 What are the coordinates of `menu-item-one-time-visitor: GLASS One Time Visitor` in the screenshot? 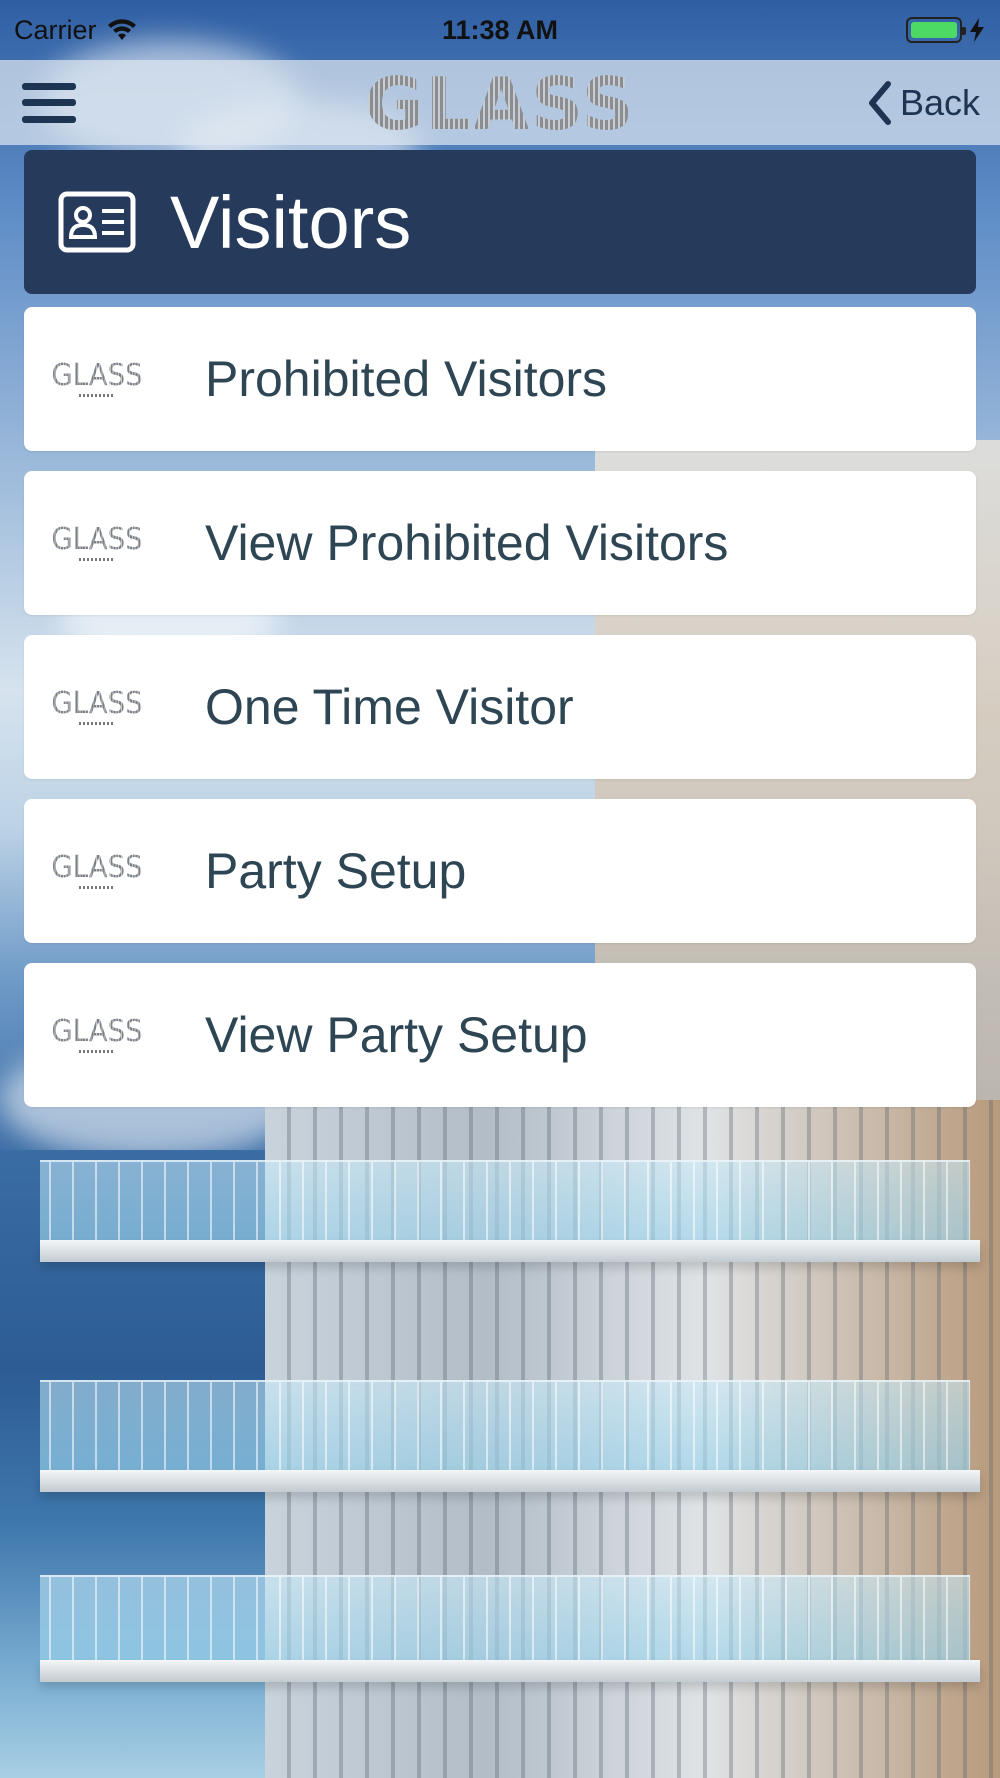 It's located at (500, 707).